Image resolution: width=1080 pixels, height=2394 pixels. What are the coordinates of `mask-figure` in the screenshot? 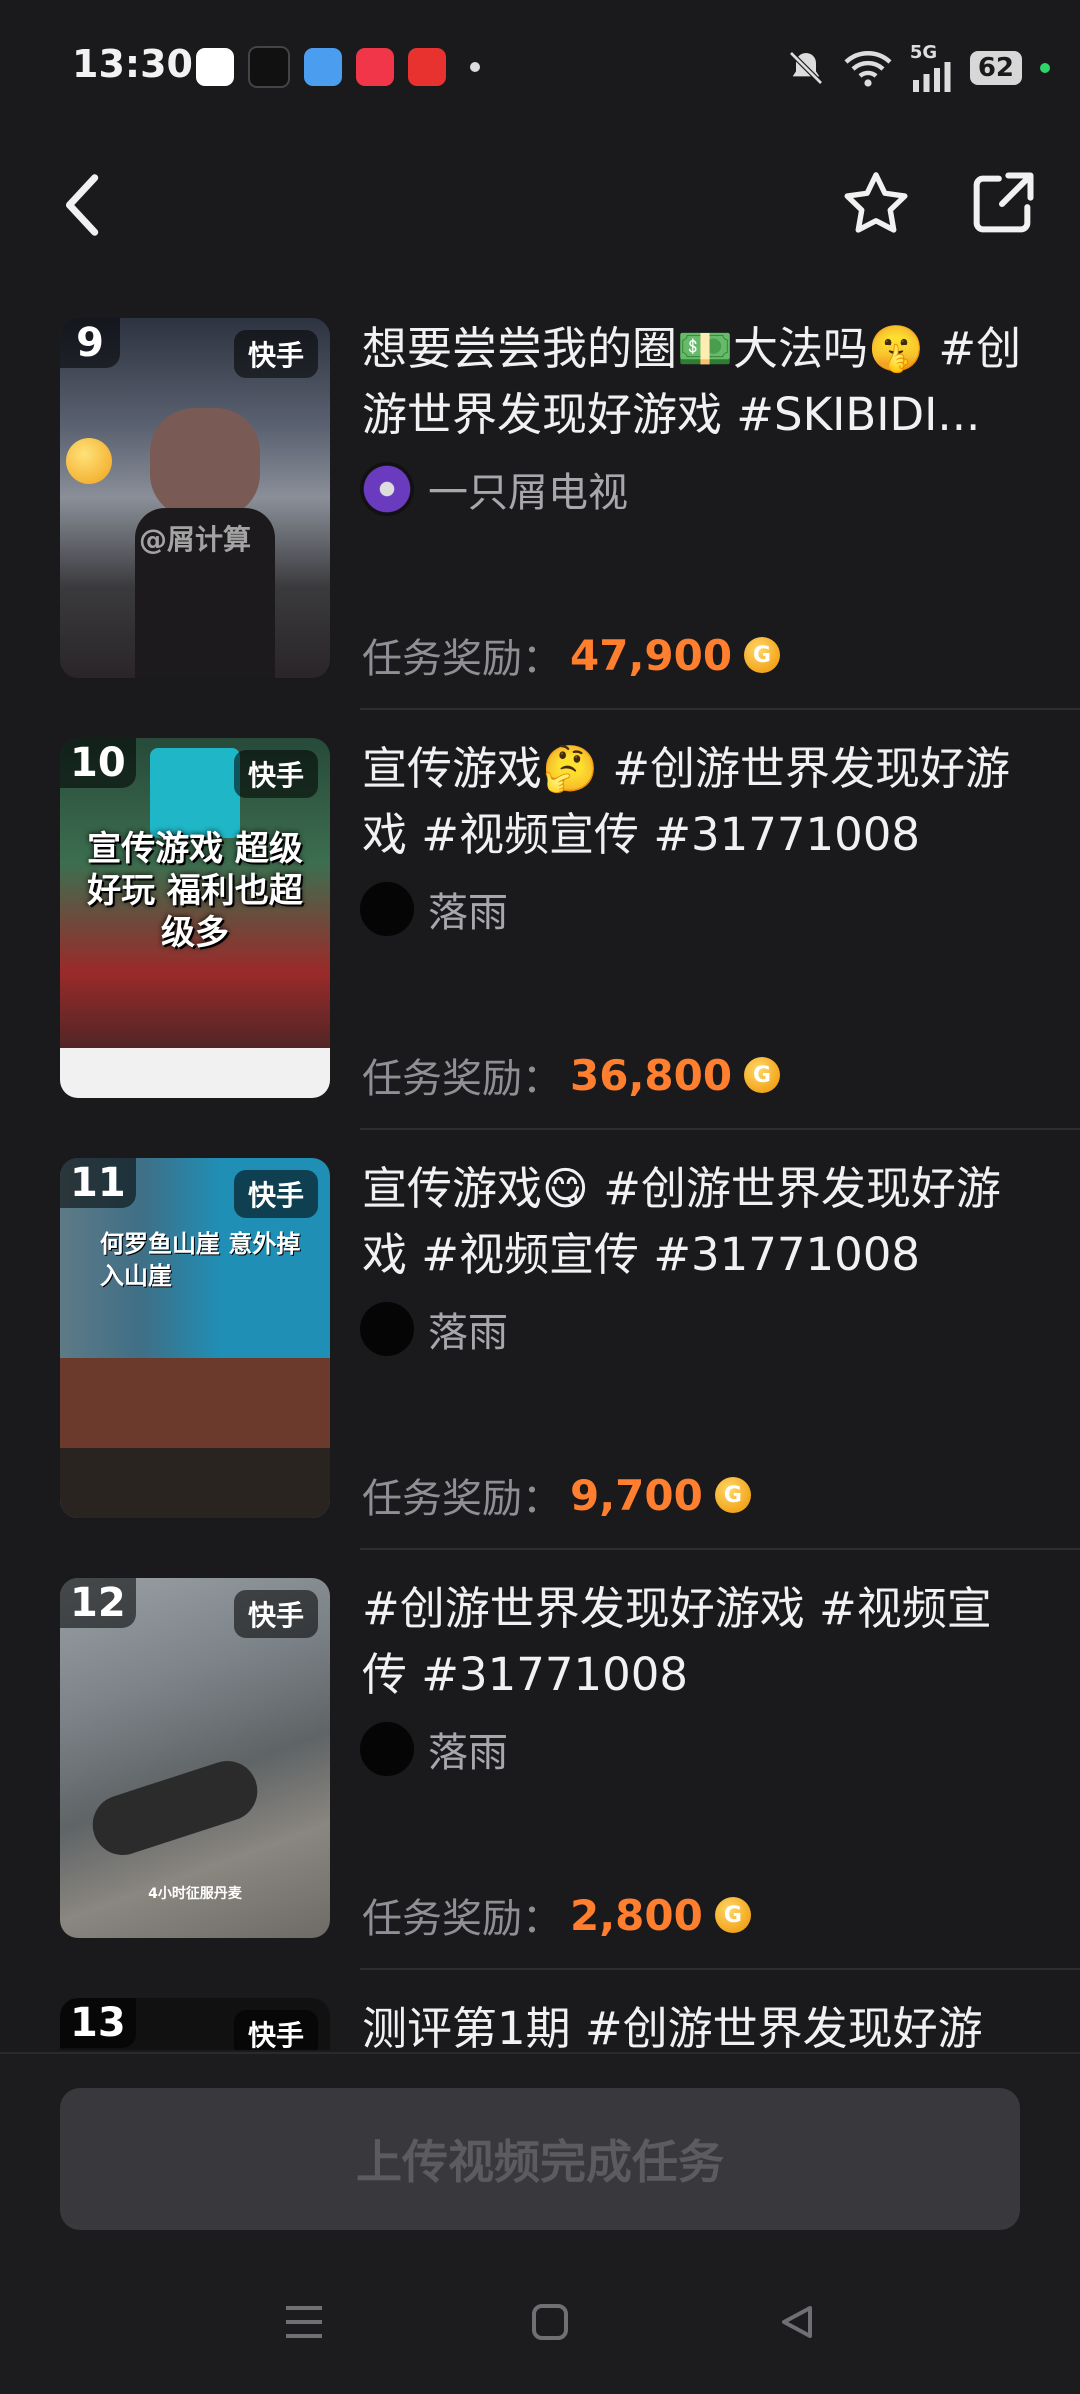 It's located at (205, 463).